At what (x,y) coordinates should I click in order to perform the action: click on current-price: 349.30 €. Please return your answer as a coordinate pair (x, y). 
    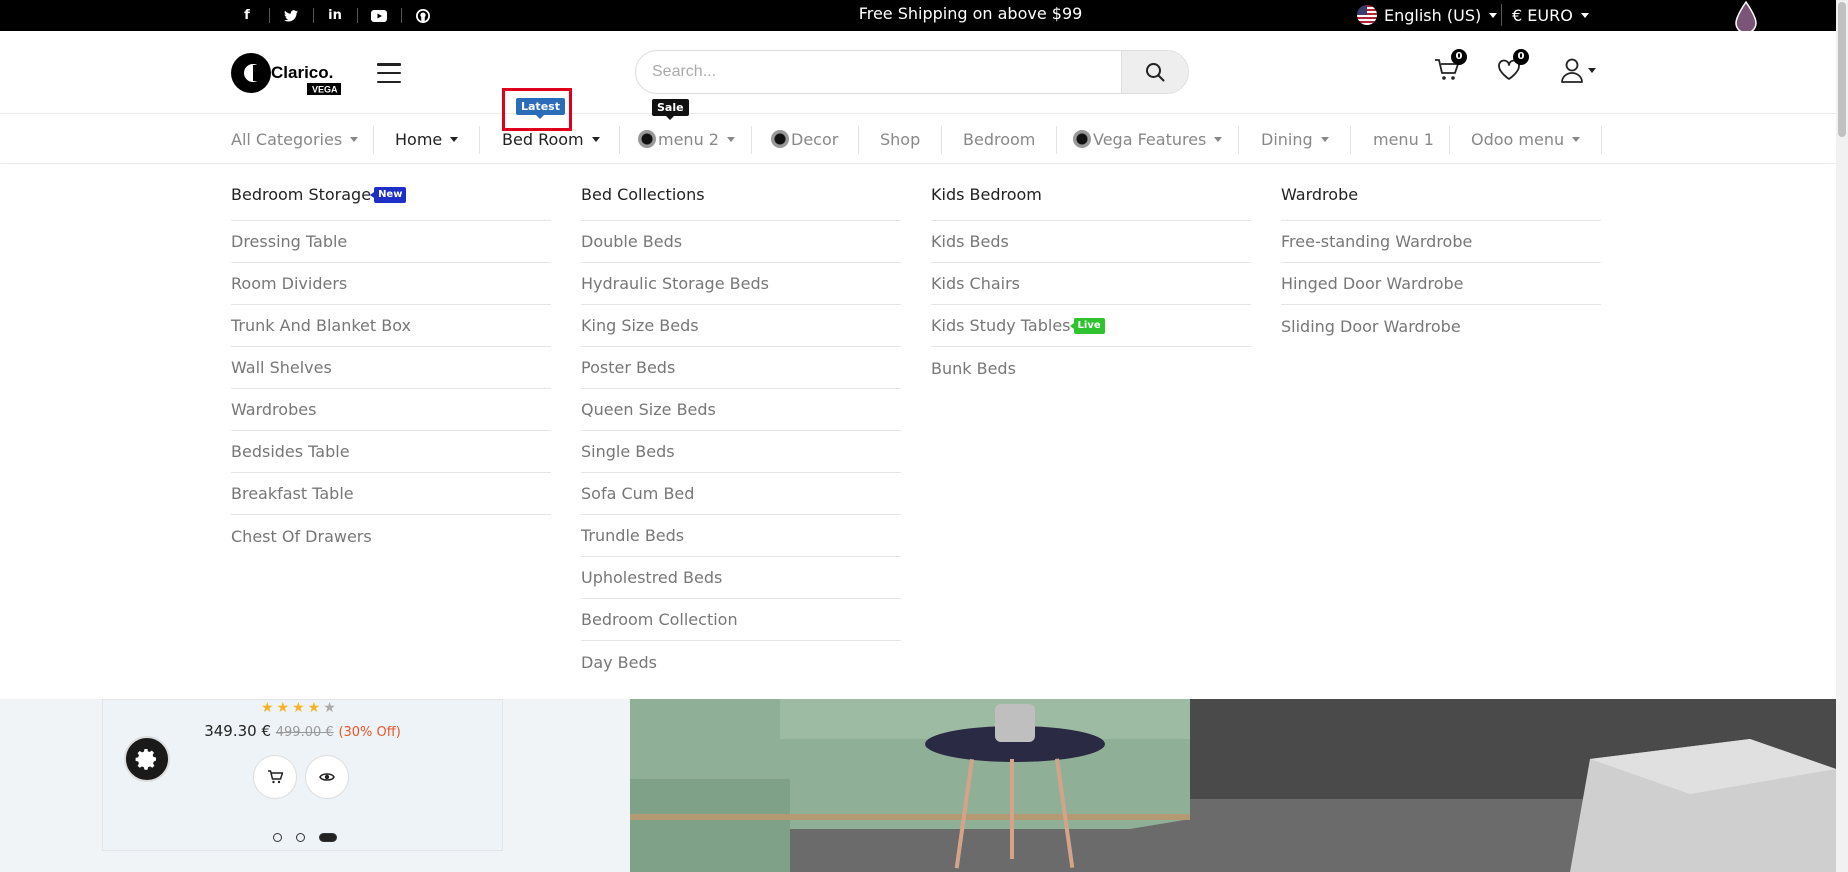
    Looking at the image, I should click on (237, 731).